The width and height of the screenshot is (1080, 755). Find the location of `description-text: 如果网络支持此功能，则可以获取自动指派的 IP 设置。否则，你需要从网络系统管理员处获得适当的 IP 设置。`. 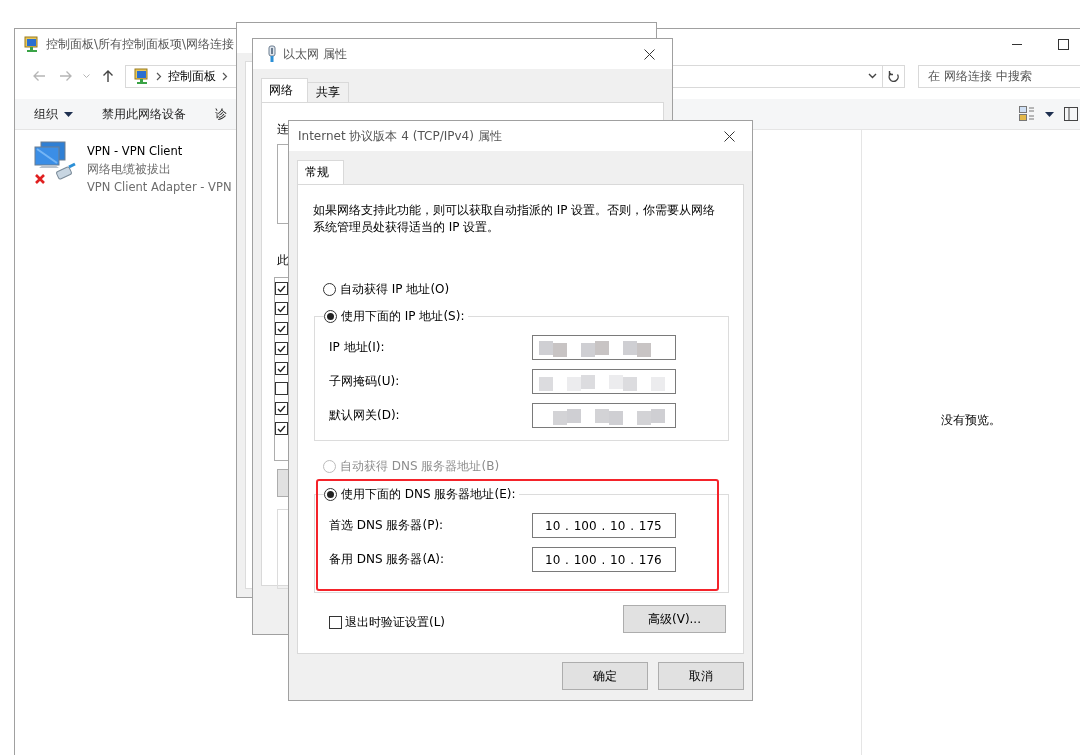

description-text: 如果网络支持此功能，则可以获取自动指派的 IP 设置。否则，你需要从网络系统管理员处获得适当的 IP 设置。 is located at coordinates (515, 219).